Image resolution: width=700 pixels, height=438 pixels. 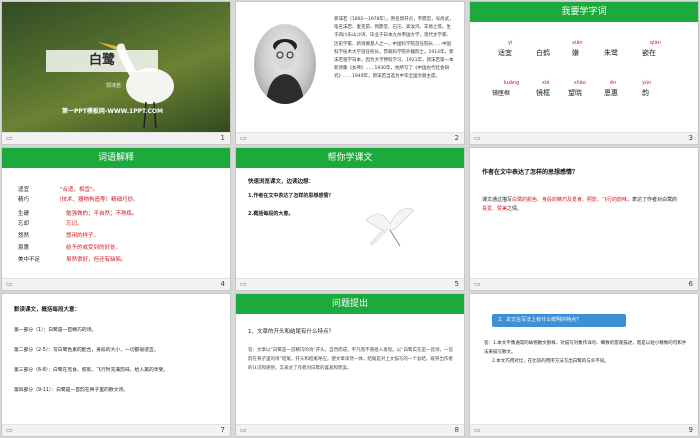 What do you see at coordinates (116, 158) in the screenshot?
I see `slide-header: 词语解释` at bounding box center [116, 158].